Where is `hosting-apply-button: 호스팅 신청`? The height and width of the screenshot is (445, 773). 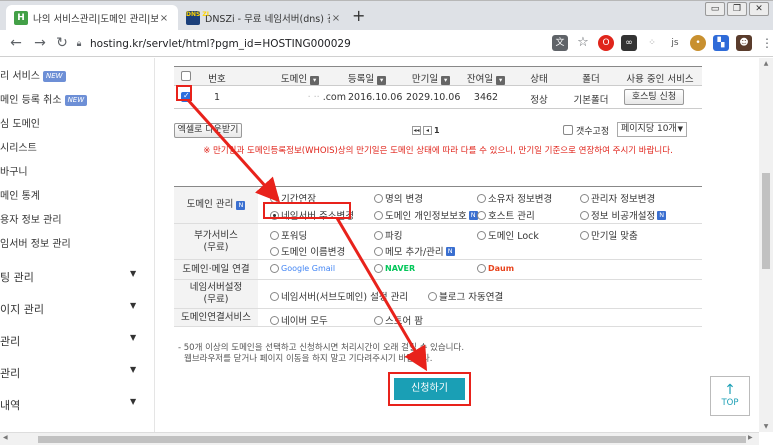
hosting-apply-button: 호스팅 신청 is located at coordinates (654, 97).